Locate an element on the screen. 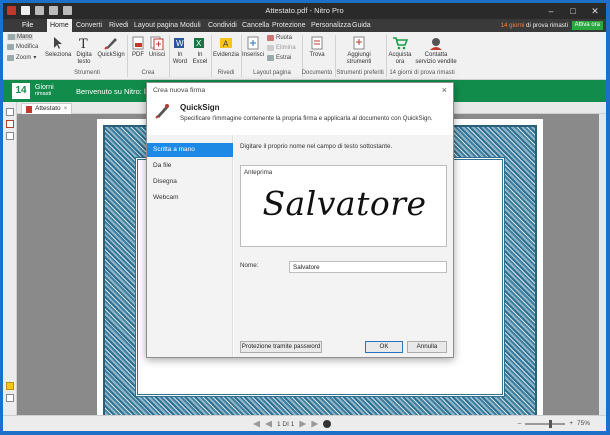  tab-moduli: Moduli is located at coordinates (190, 25).